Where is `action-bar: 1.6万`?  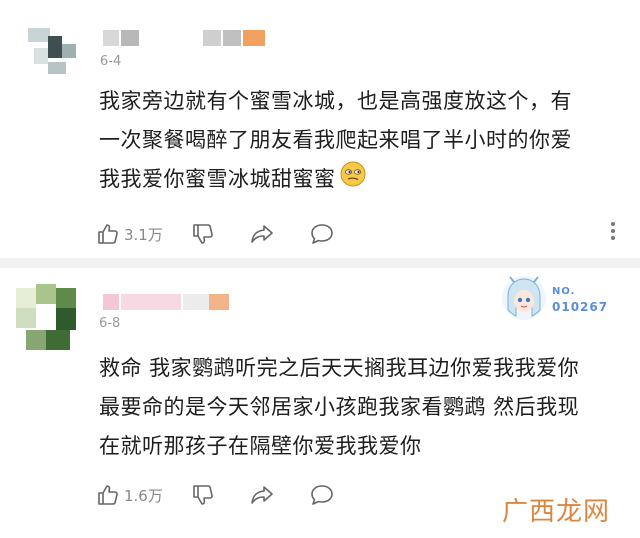 action-bar: 1.6万 is located at coordinates (215, 495).